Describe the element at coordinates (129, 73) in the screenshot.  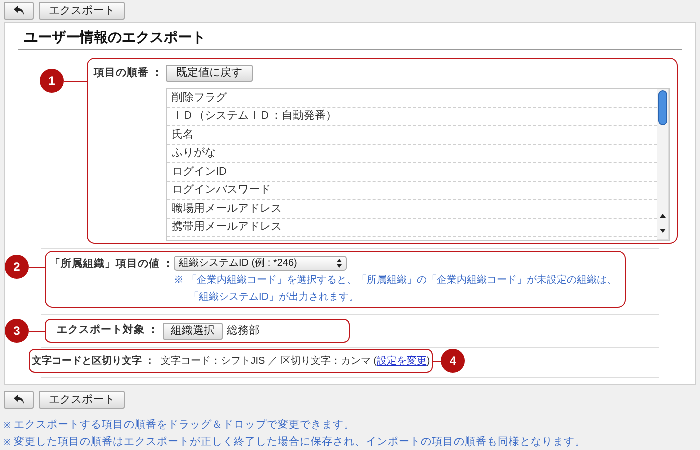
I see `field-label: 項目の順番 ：` at that location.